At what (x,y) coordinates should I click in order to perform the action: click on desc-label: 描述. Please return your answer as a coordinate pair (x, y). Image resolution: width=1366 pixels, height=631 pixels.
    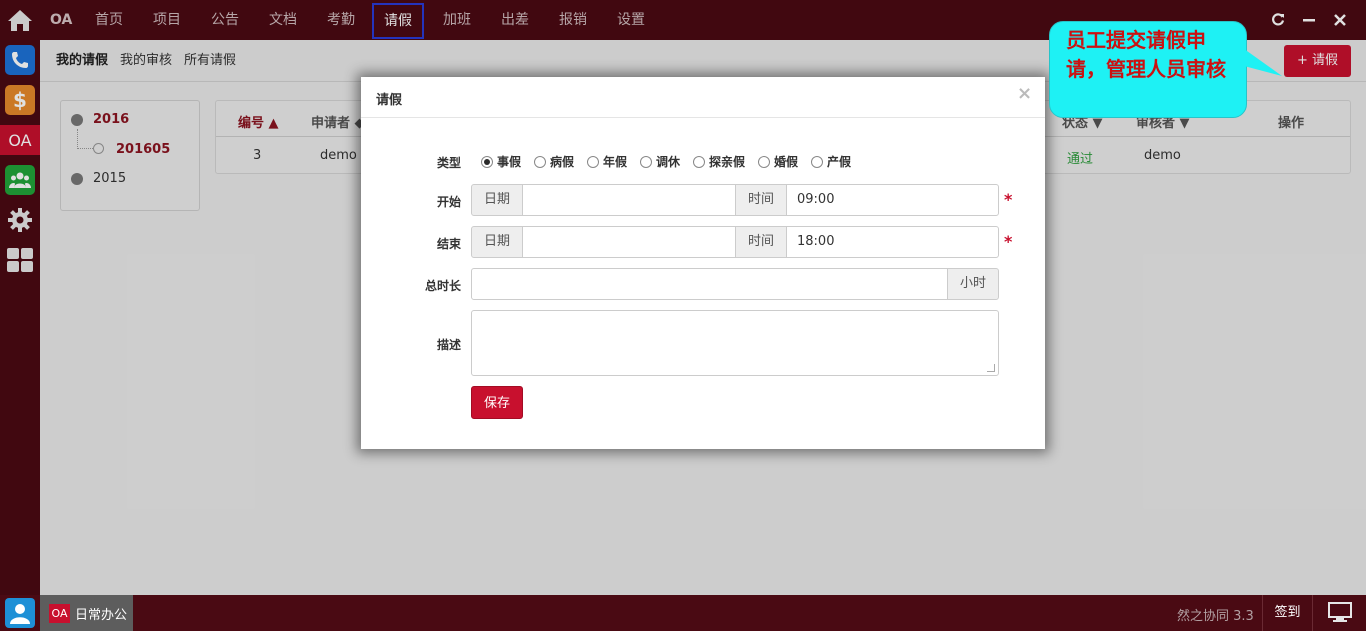
    Looking at the image, I should click on (448, 345).